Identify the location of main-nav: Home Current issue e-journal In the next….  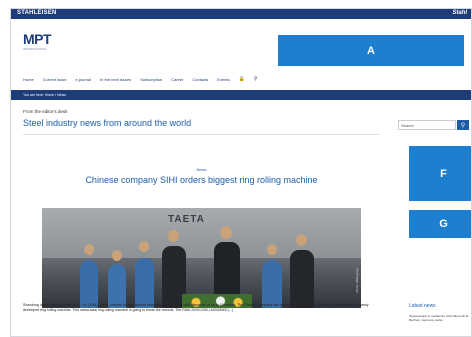
(140, 79).